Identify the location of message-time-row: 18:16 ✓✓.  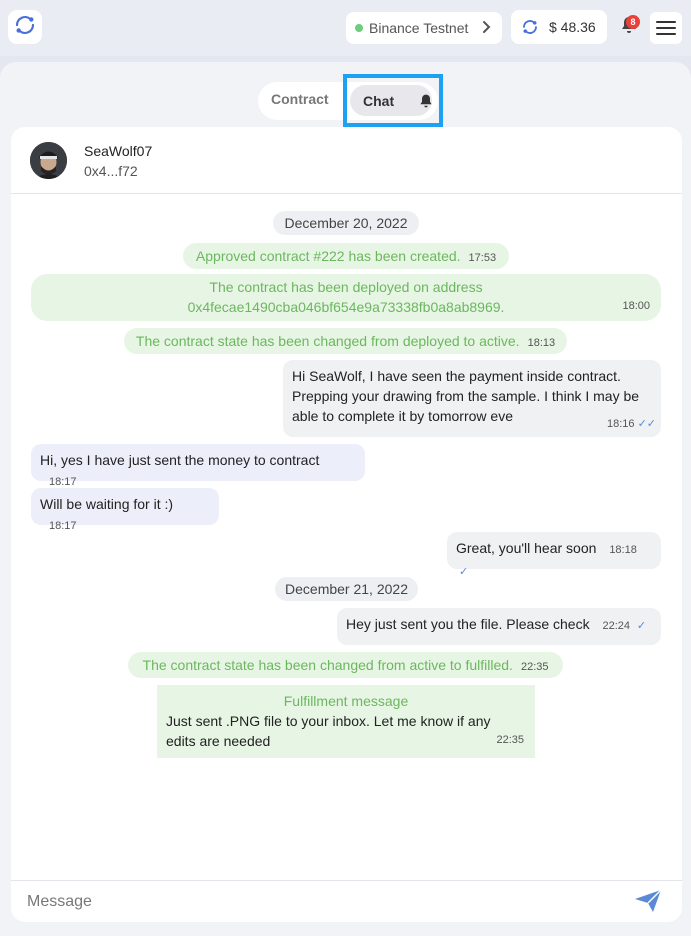
(631, 423).